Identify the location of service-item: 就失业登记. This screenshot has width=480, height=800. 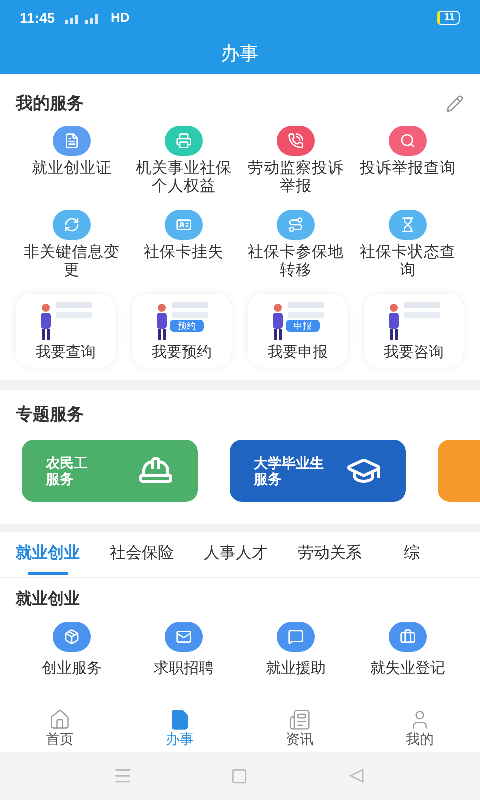
(408, 651).